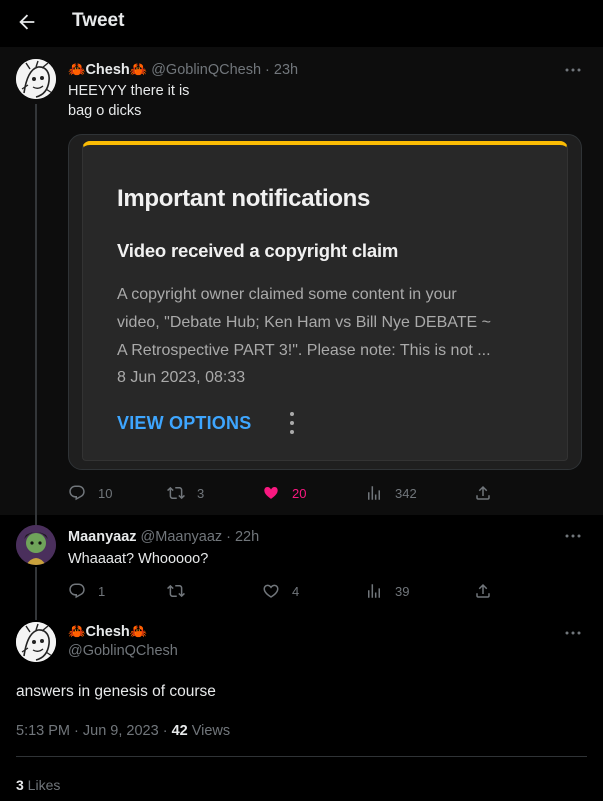  What do you see at coordinates (102, 591) in the screenshot?
I see `reply-count: 1` at bounding box center [102, 591].